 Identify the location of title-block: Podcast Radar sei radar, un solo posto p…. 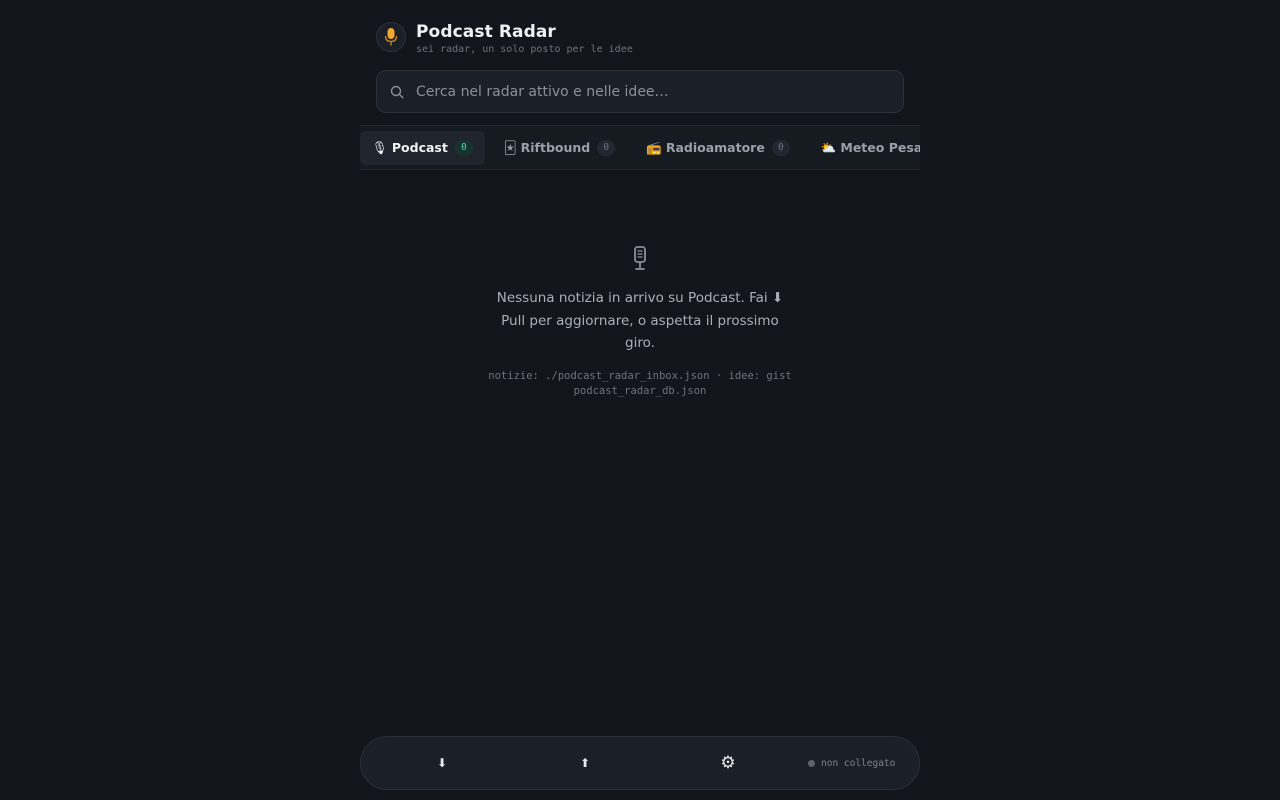
(524, 39).